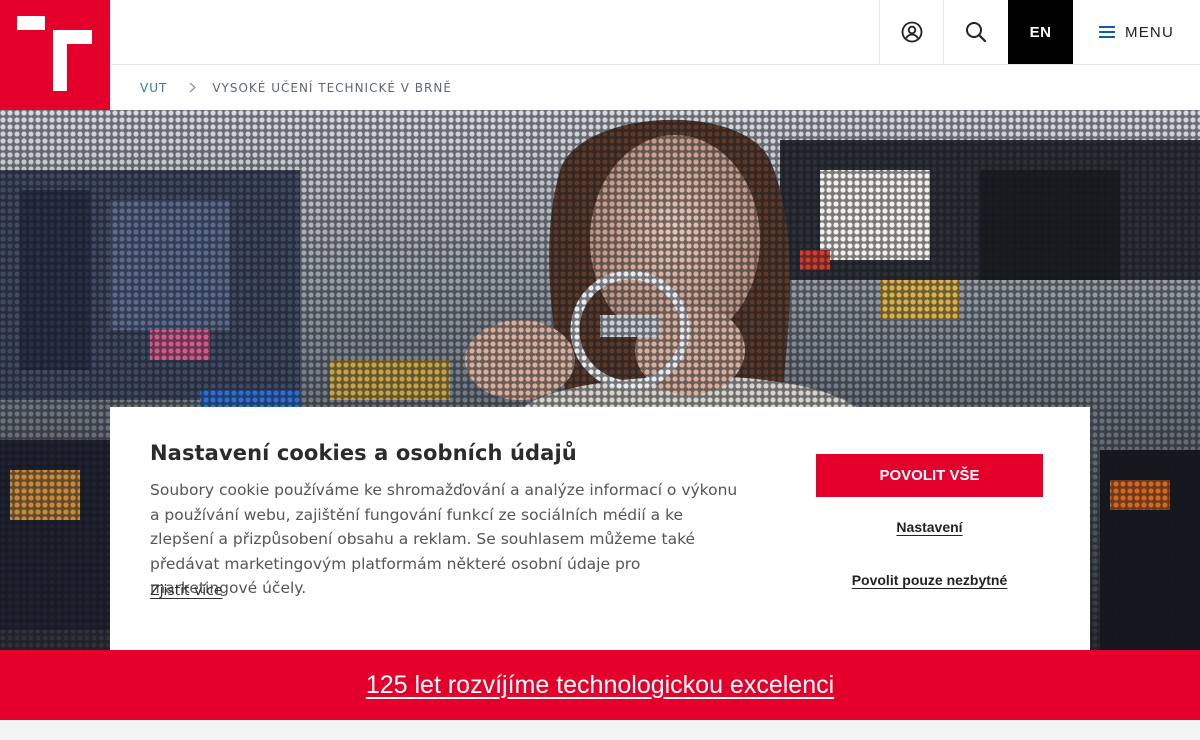 The image size is (1200, 740). I want to click on cookie-title: Nastavení cookies a osobních údajů, so click(363, 453).